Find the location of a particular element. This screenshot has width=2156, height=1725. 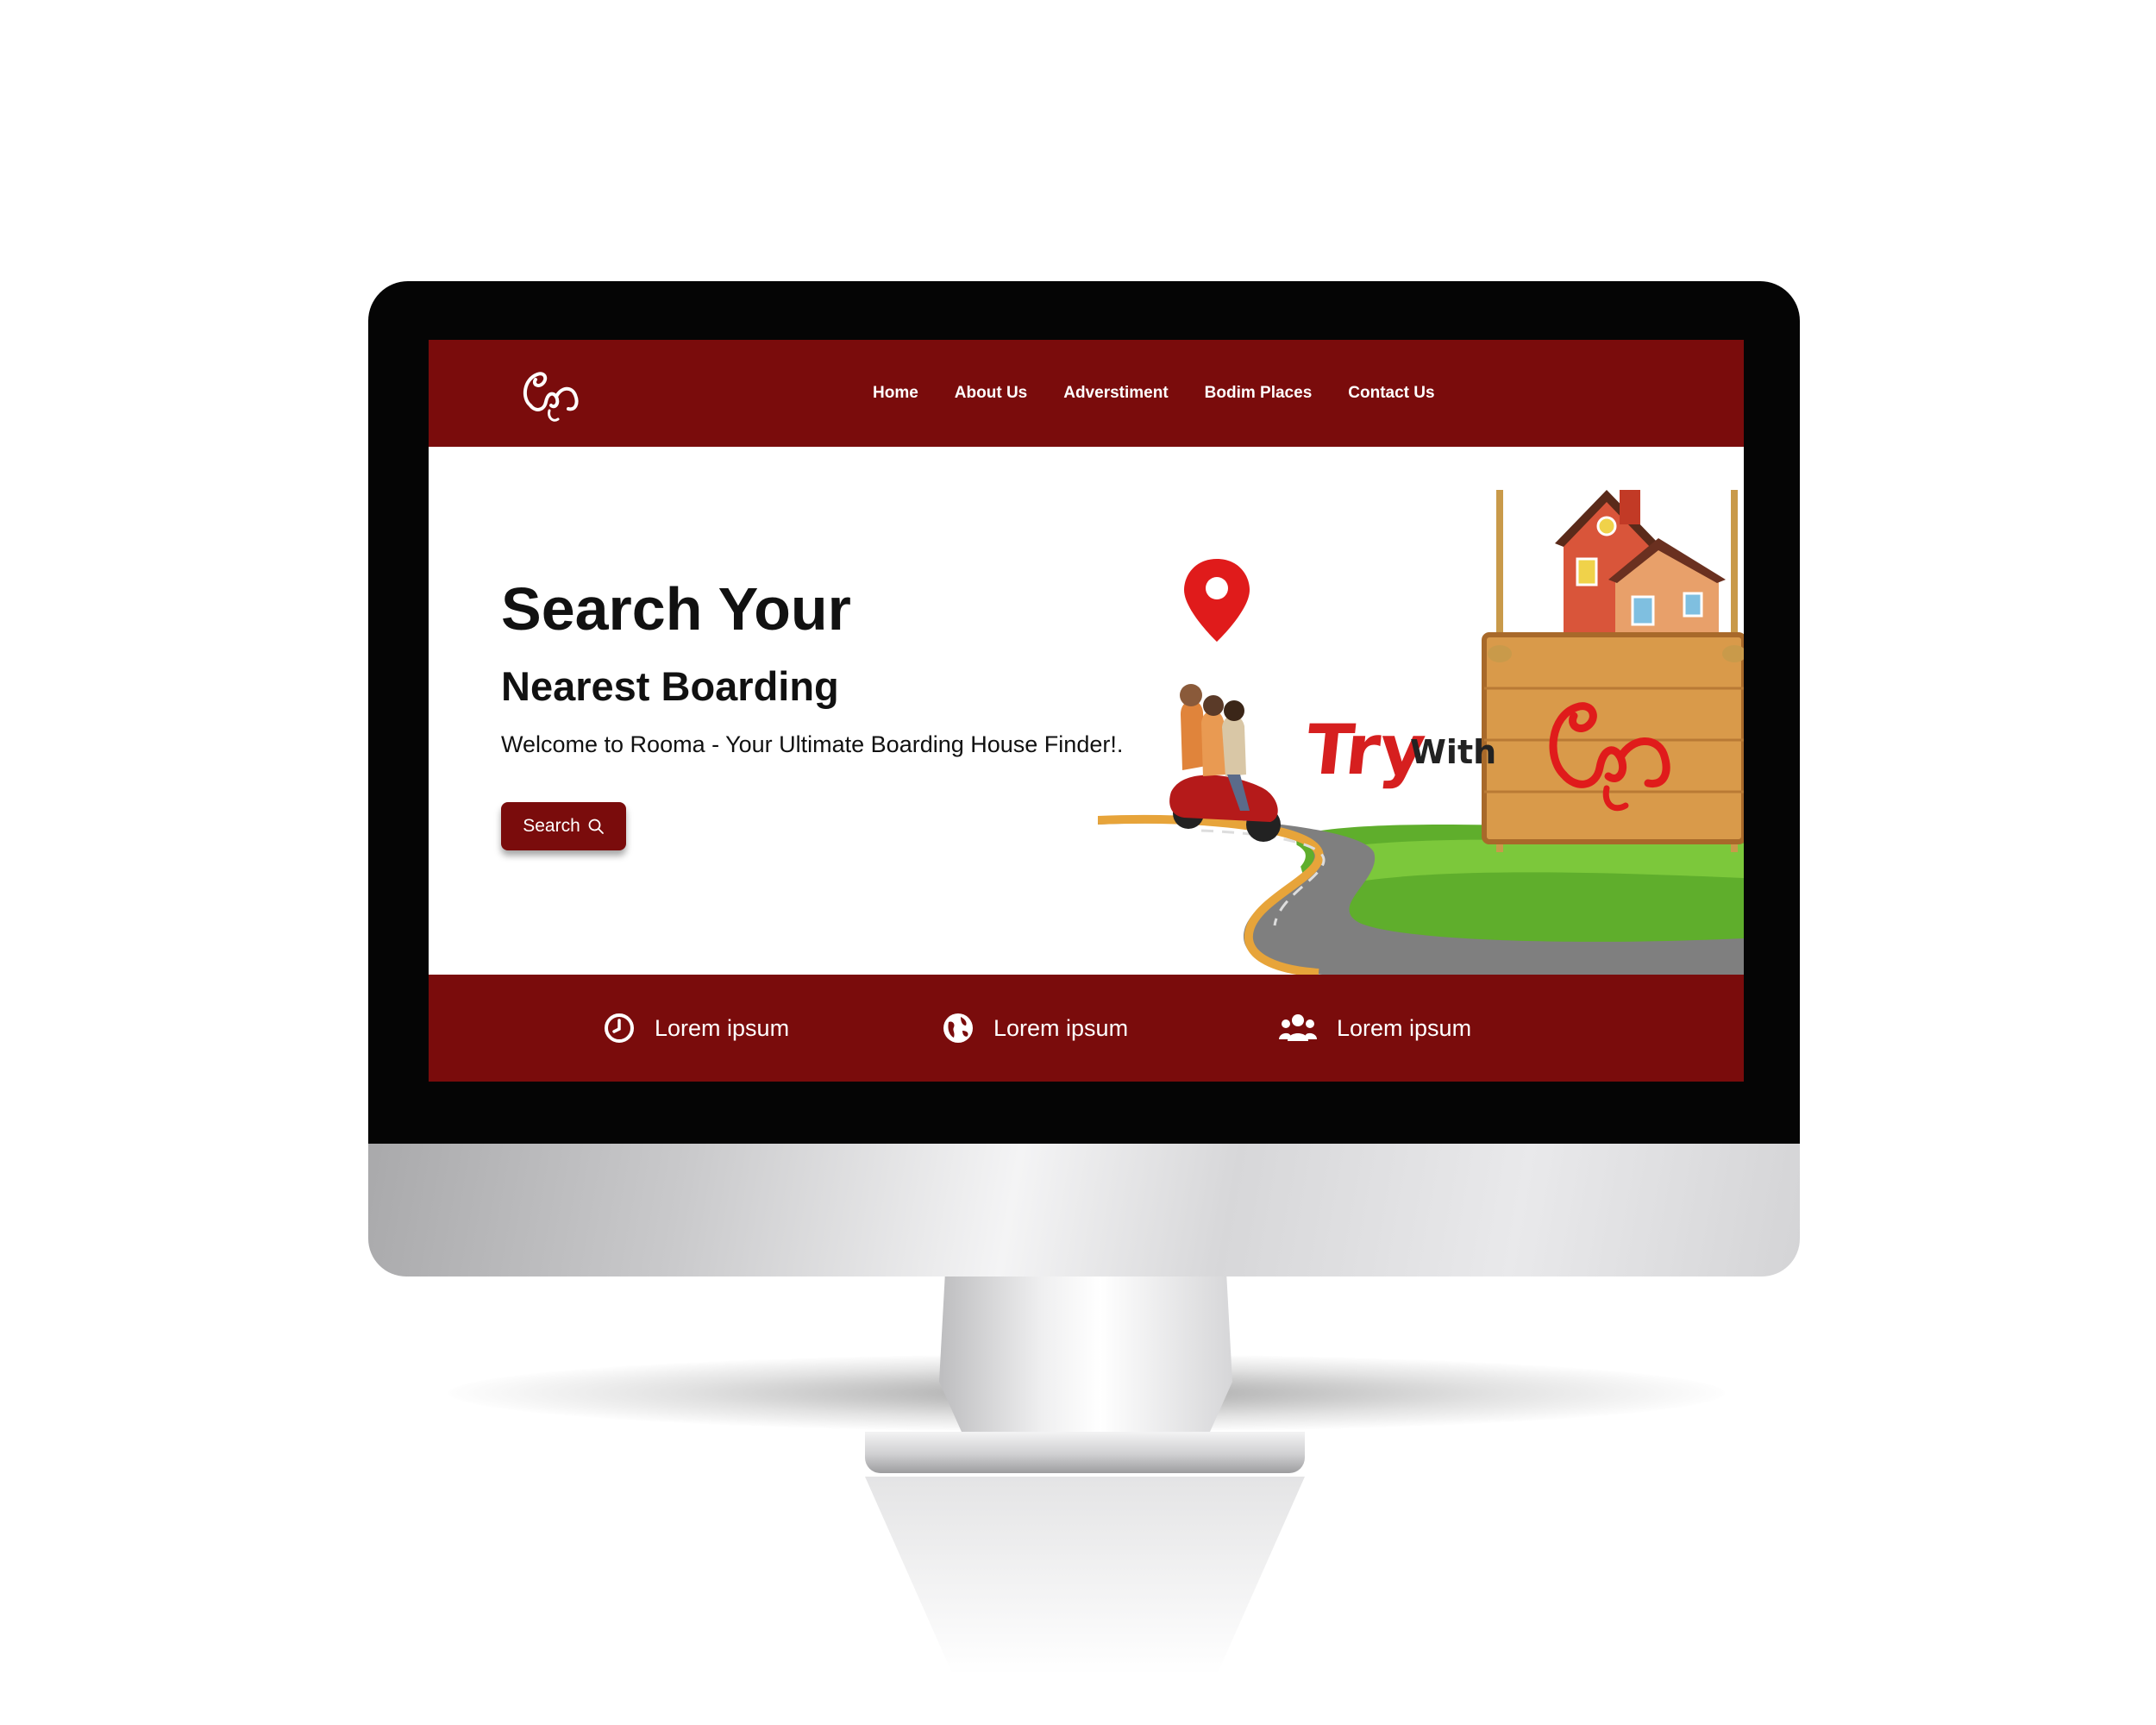

scooter-riders-illustration is located at coordinates (1225, 763).